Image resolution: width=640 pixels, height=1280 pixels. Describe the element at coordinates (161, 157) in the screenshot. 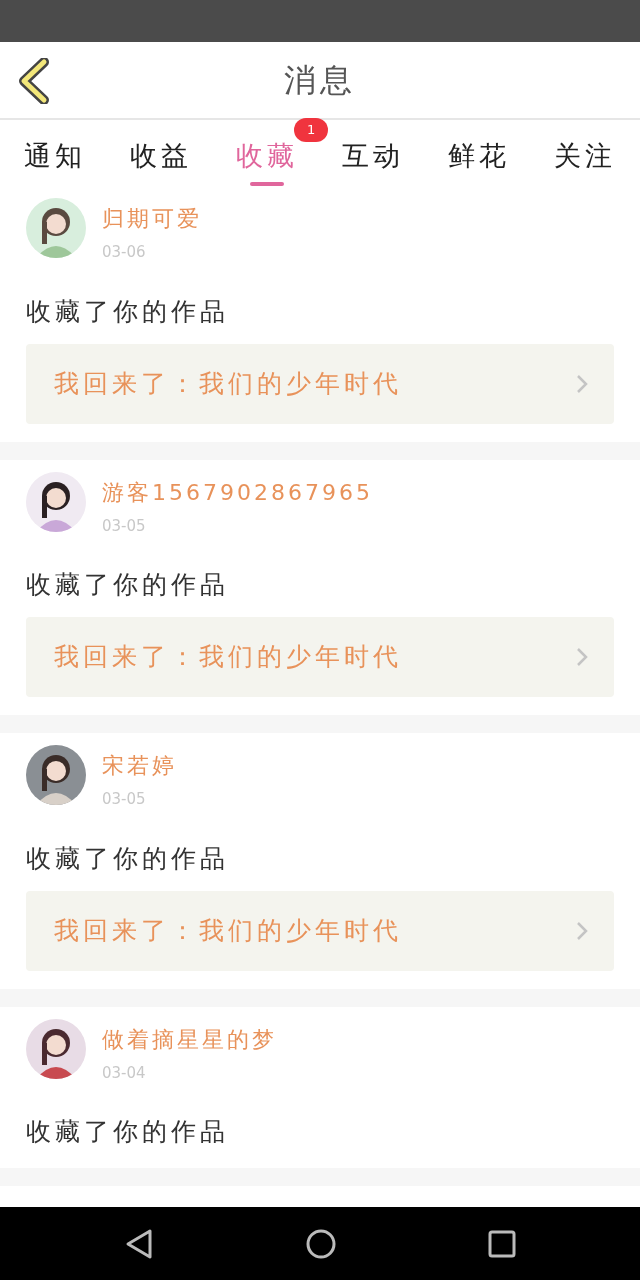

I see `tab: 收益` at that location.